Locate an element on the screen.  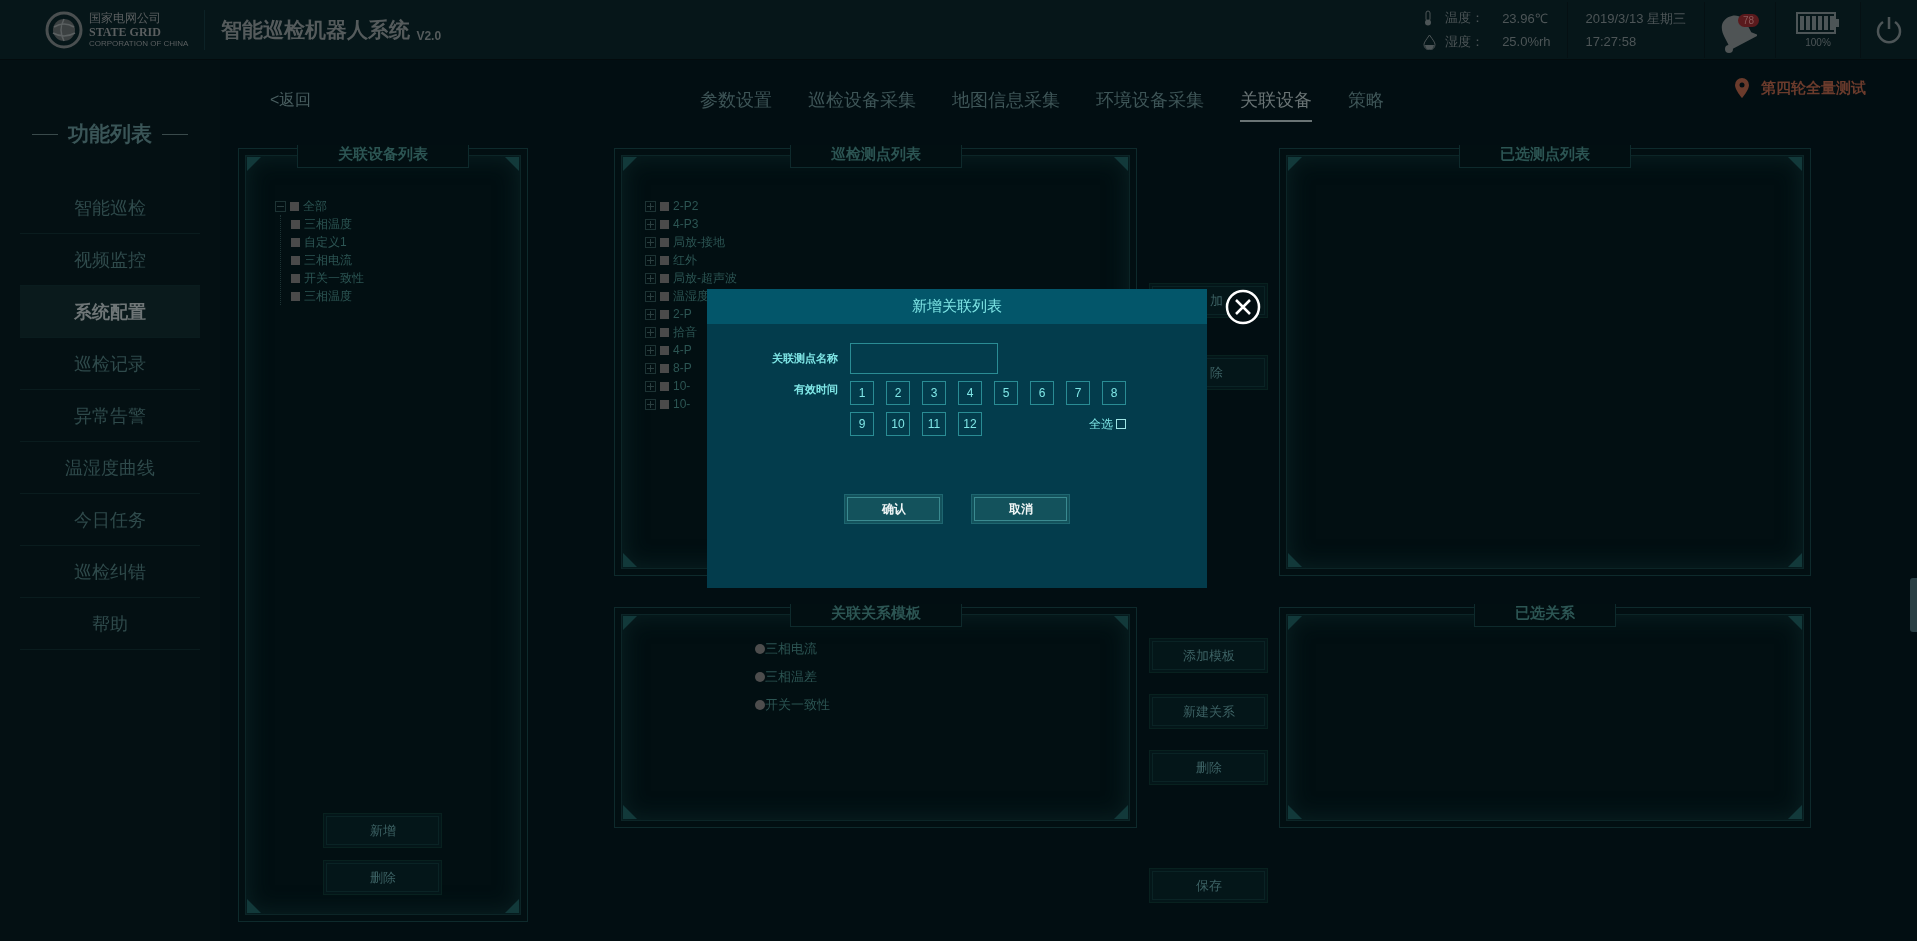
panel-button: 新建关系 is located at coordinates (1208, 711).